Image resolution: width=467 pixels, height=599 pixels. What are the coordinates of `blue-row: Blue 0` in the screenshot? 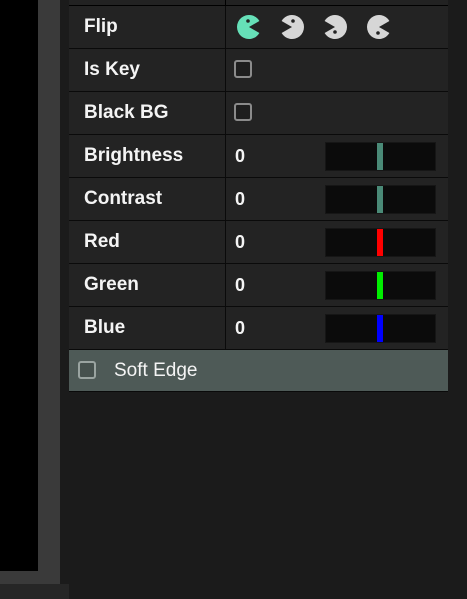 It's located at (258, 328).